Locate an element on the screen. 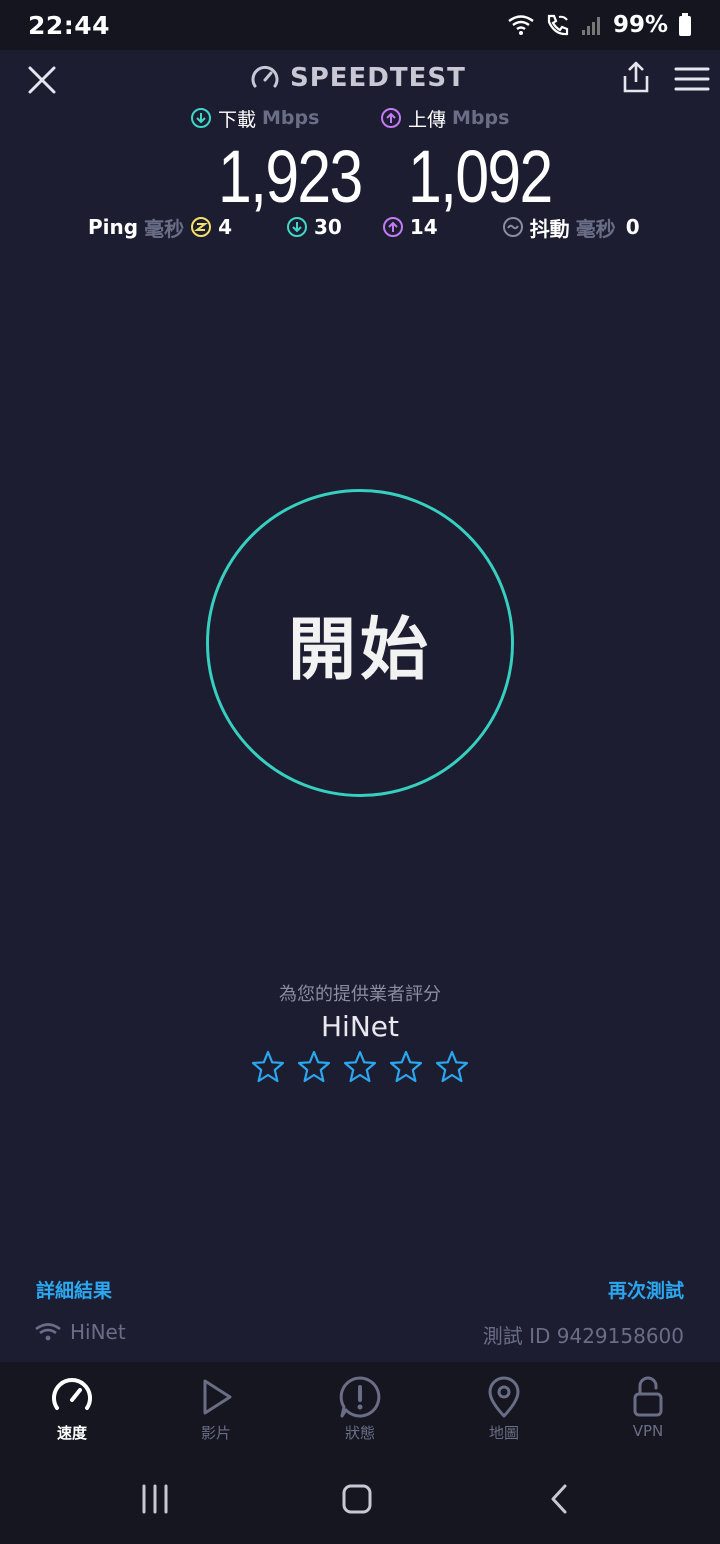  tab-map: 地圖 is located at coordinates (504, 1408).